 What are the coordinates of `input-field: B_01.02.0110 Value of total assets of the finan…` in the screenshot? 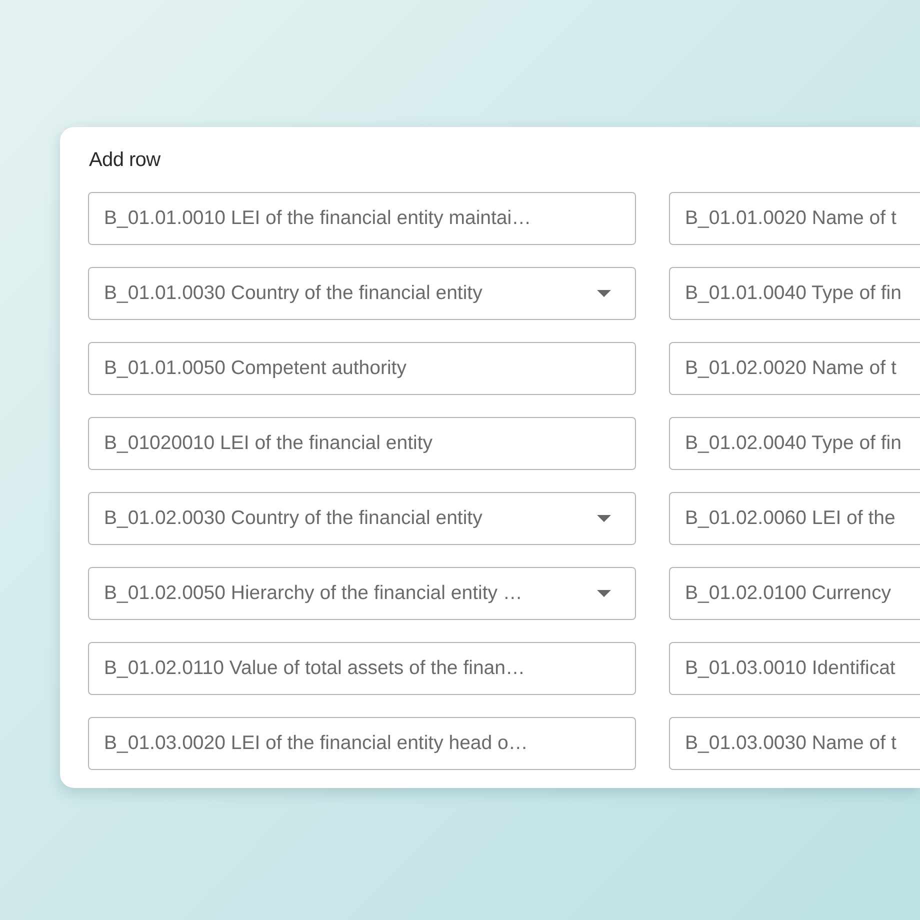 It's located at (362, 668).